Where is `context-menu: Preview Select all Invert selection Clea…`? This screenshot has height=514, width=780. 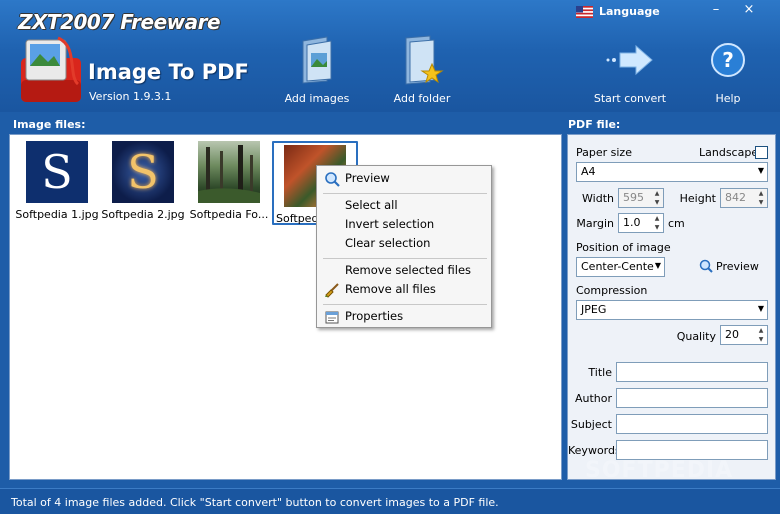
context-menu: Preview Select all Invert selection Clea… is located at coordinates (404, 246).